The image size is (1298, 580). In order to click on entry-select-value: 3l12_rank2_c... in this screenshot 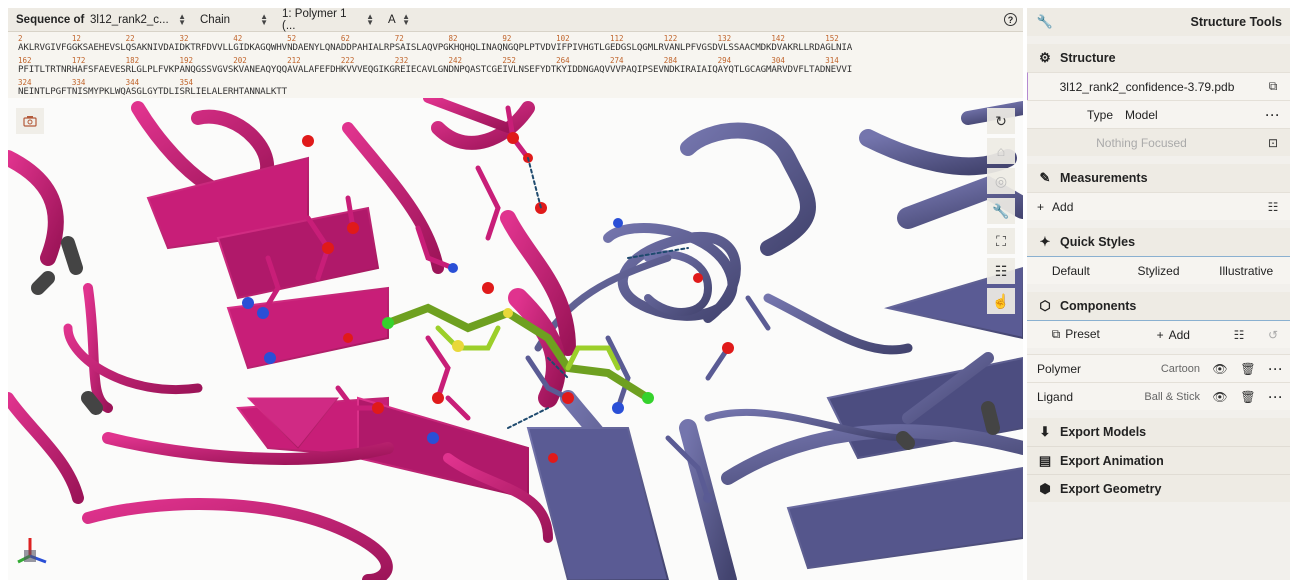, I will do `click(129, 19)`.